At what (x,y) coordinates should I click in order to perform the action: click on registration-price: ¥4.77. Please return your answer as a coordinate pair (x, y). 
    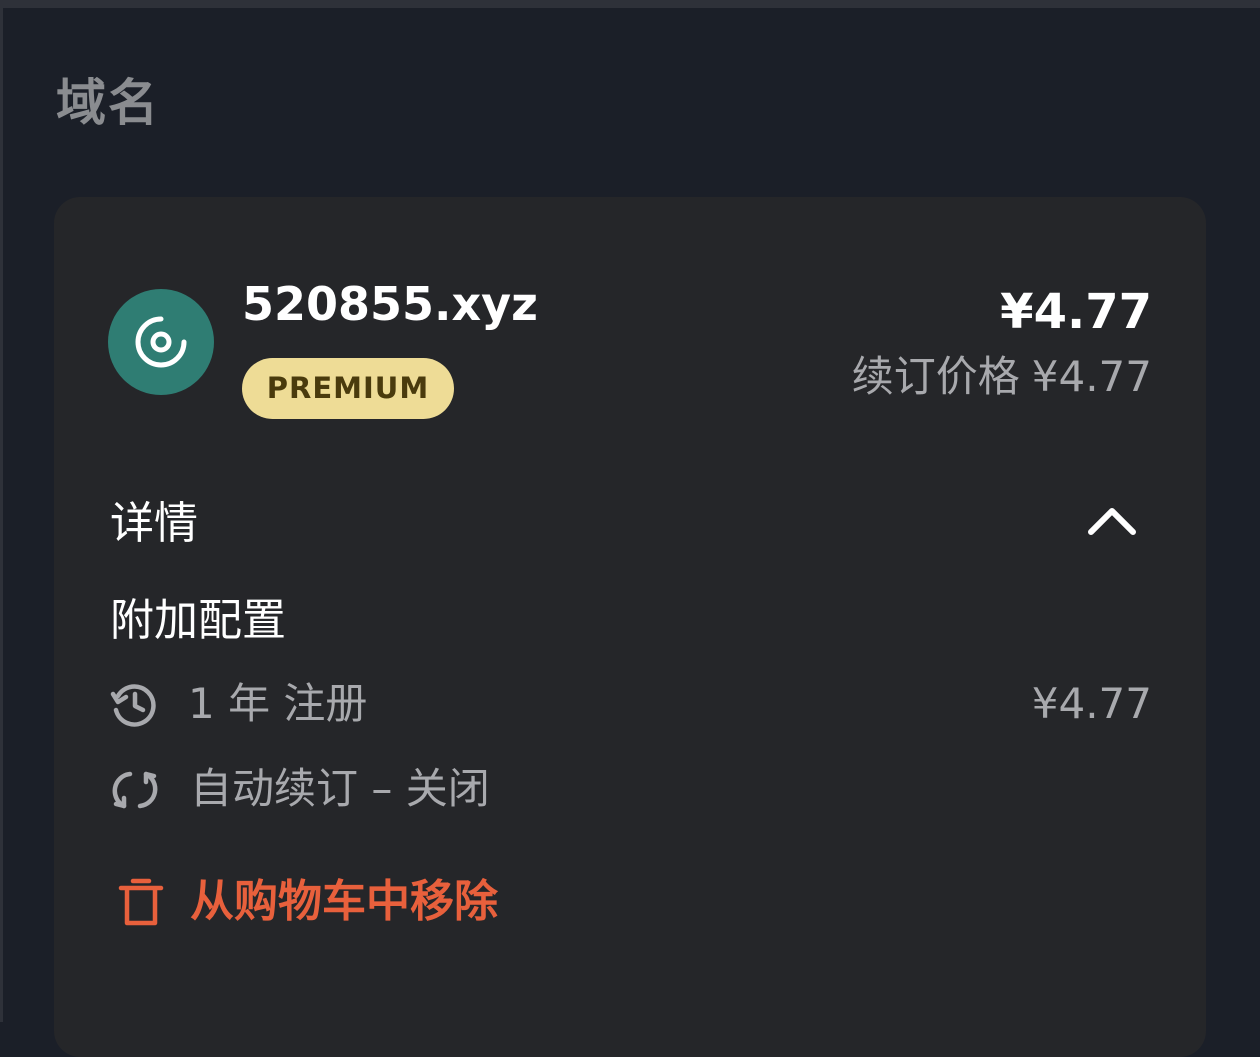
    Looking at the image, I should click on (1091, 703).